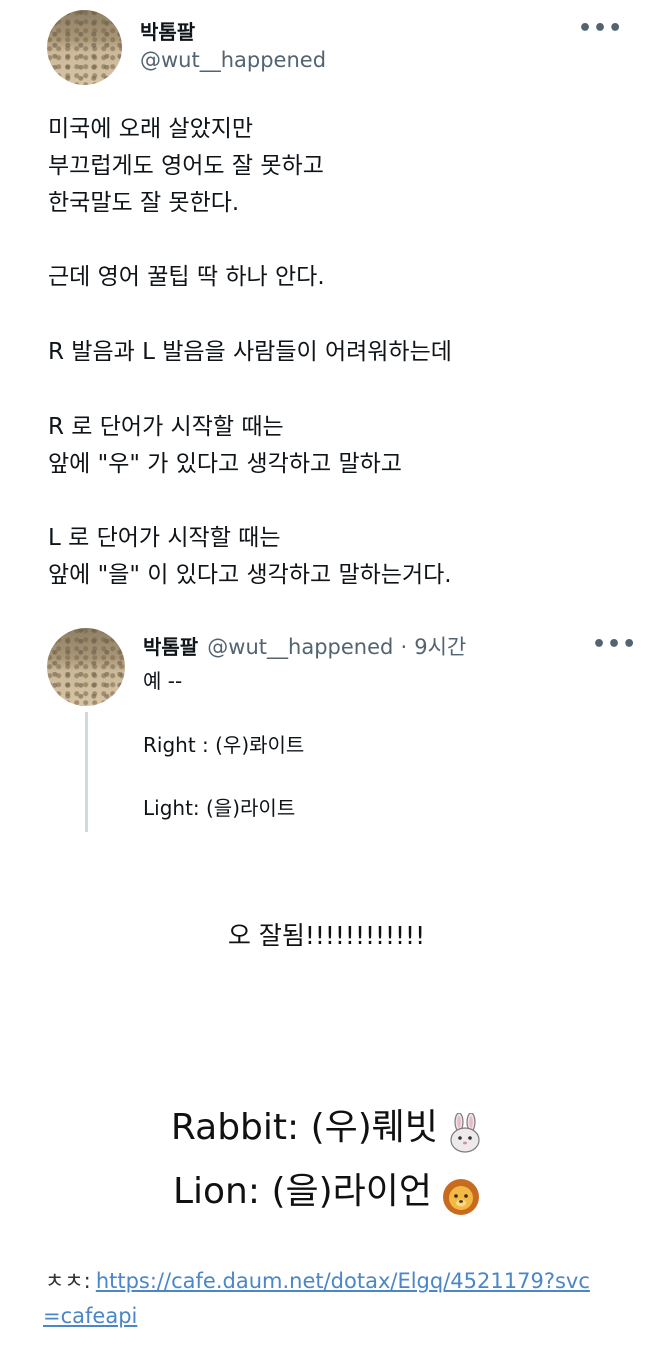 Image resolution: width=653 pixels, height=1355 pixels. I want to click on reply-more-horizontal-icon: •••, so click(614, 644).